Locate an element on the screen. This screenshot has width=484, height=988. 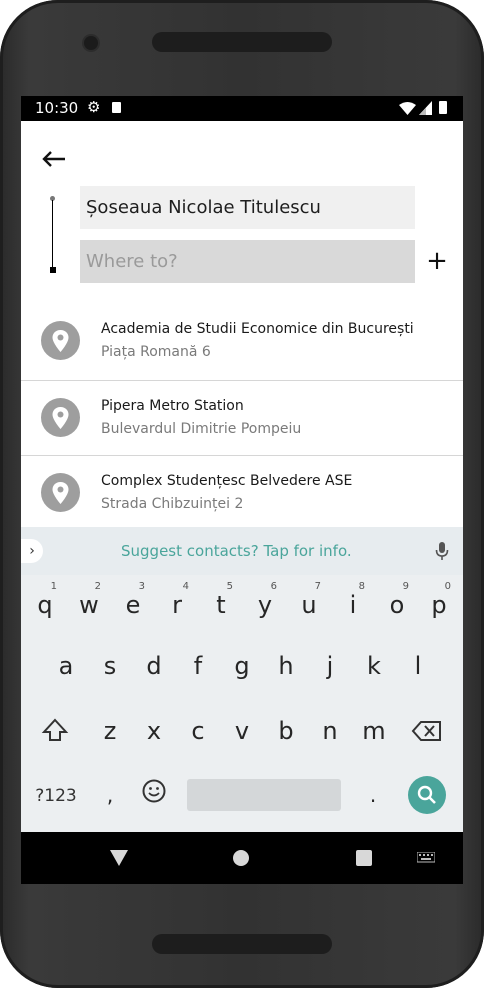
search-key is located at coordinates (427, 795).